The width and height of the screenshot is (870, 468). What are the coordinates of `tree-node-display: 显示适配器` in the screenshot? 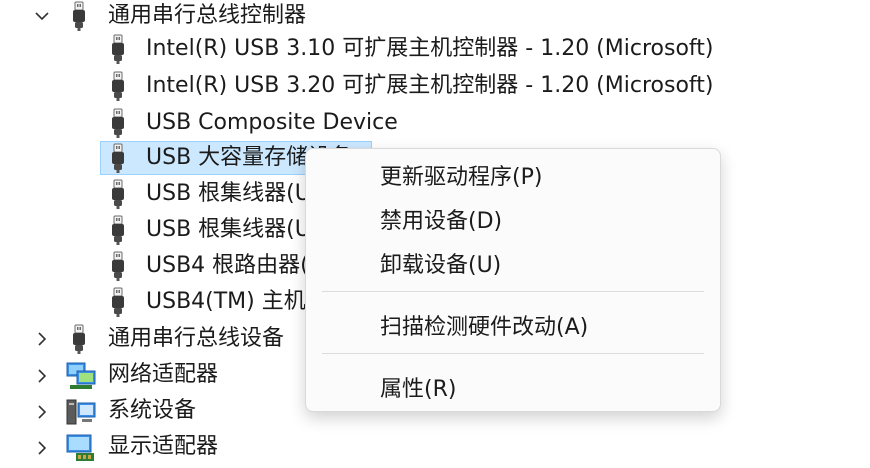 It's located at (163, 447).